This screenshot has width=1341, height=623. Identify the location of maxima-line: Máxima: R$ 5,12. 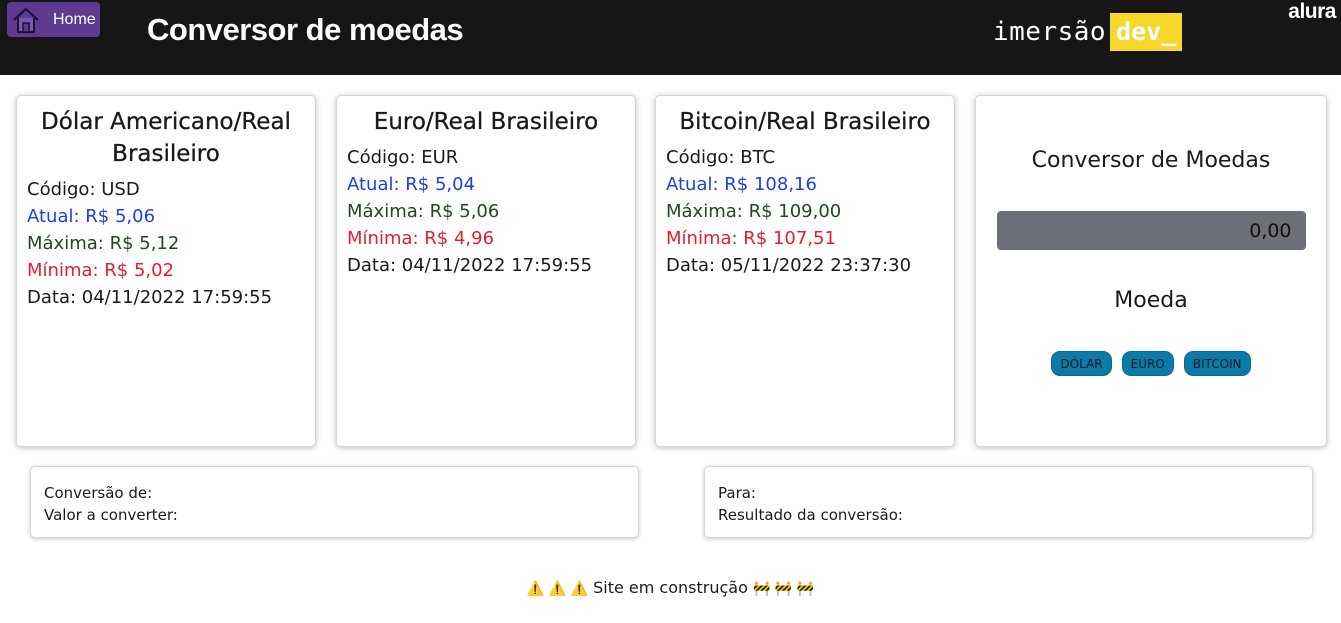
(103, 243).